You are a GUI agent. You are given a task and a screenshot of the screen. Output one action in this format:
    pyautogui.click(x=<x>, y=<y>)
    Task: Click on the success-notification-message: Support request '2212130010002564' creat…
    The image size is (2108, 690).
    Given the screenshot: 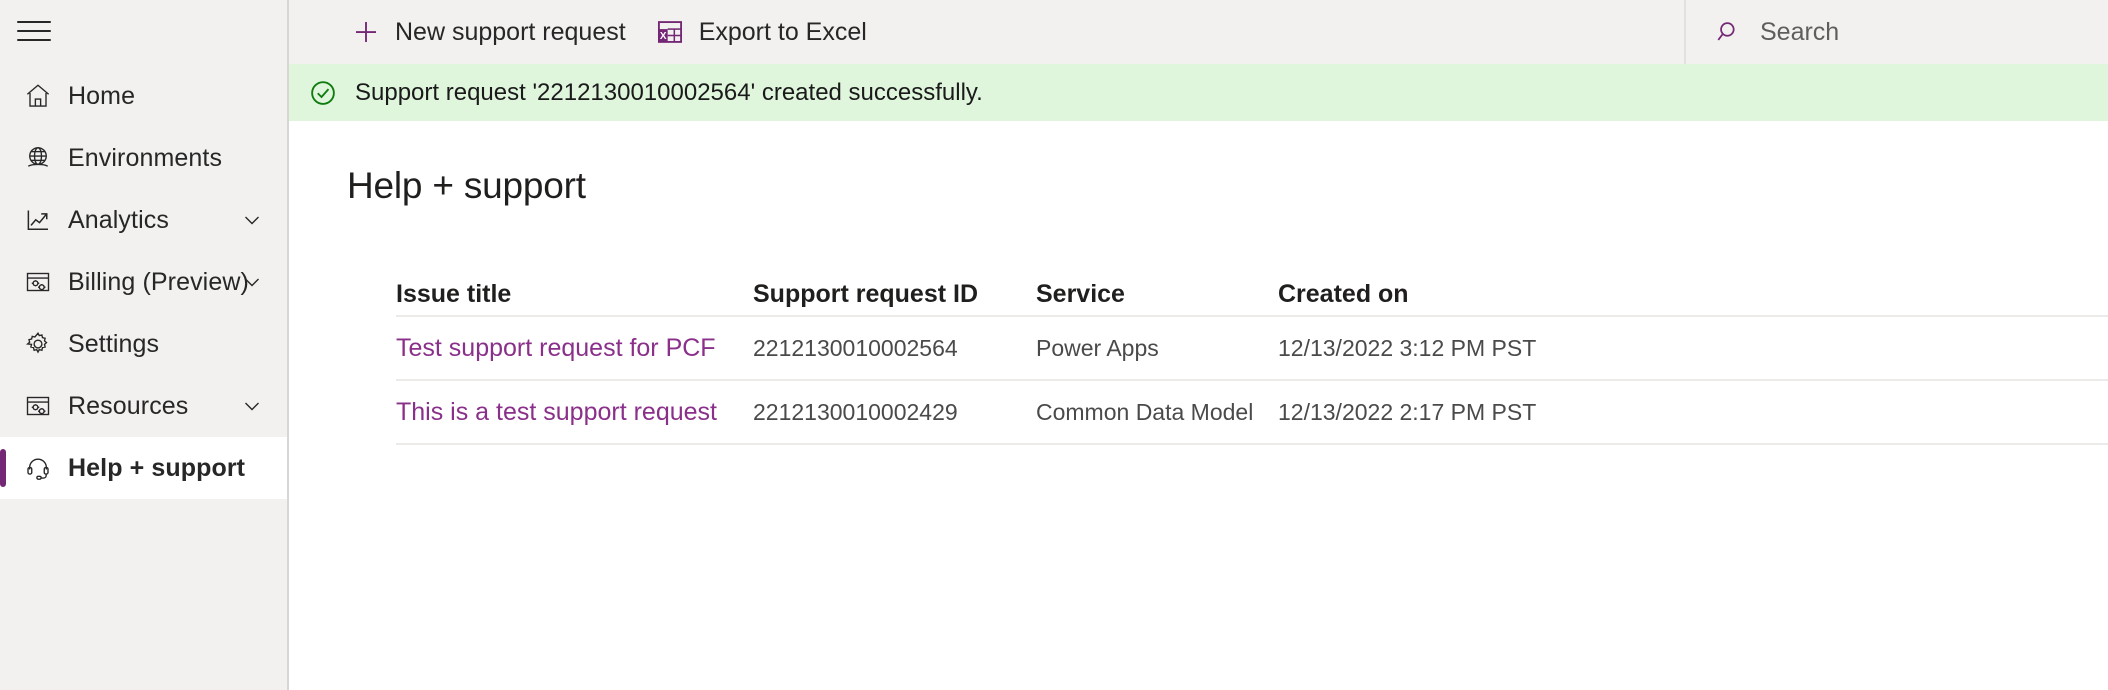 What is the action you would take?
    pyautogui.click(x=669, y=92)
    